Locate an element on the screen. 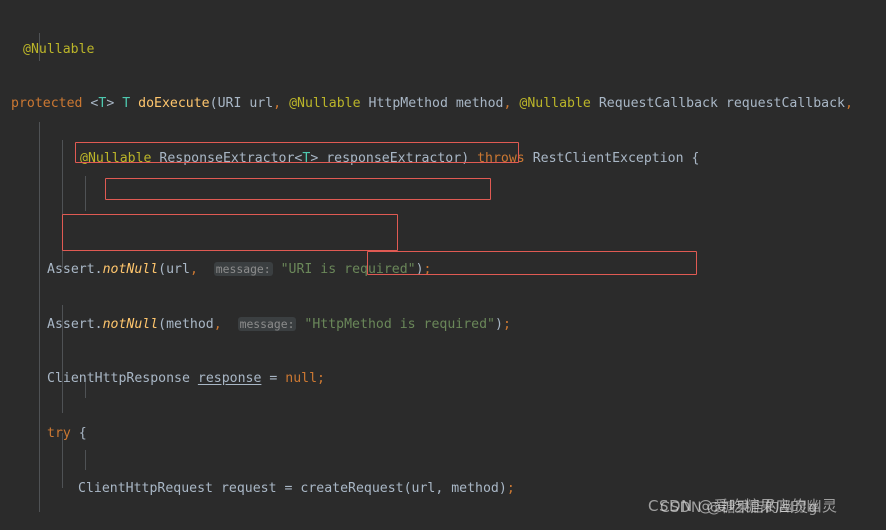 The height and width of the screenshot is (530, 886). code-line-8: try { is located at coordinates (67, 433).